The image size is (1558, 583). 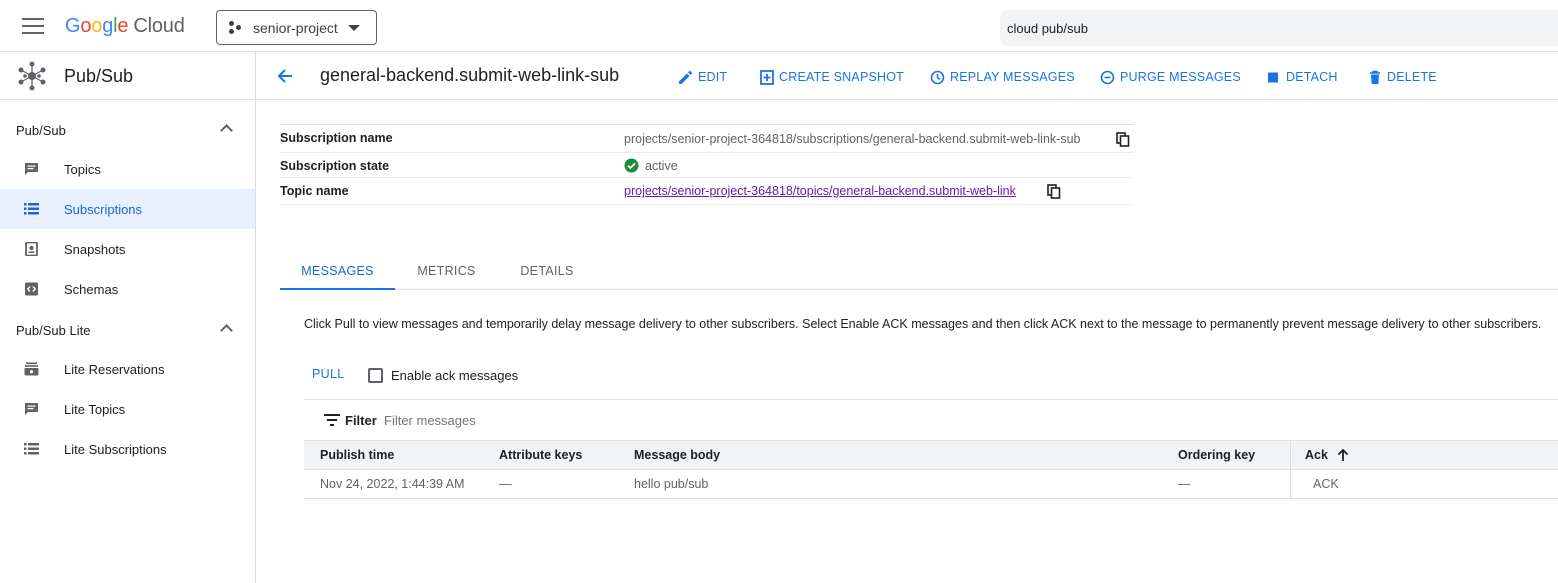 I want to click on publish-time-cell: Nov 24, 2022, 1:44:39 AM, so click(x=392, y=484).